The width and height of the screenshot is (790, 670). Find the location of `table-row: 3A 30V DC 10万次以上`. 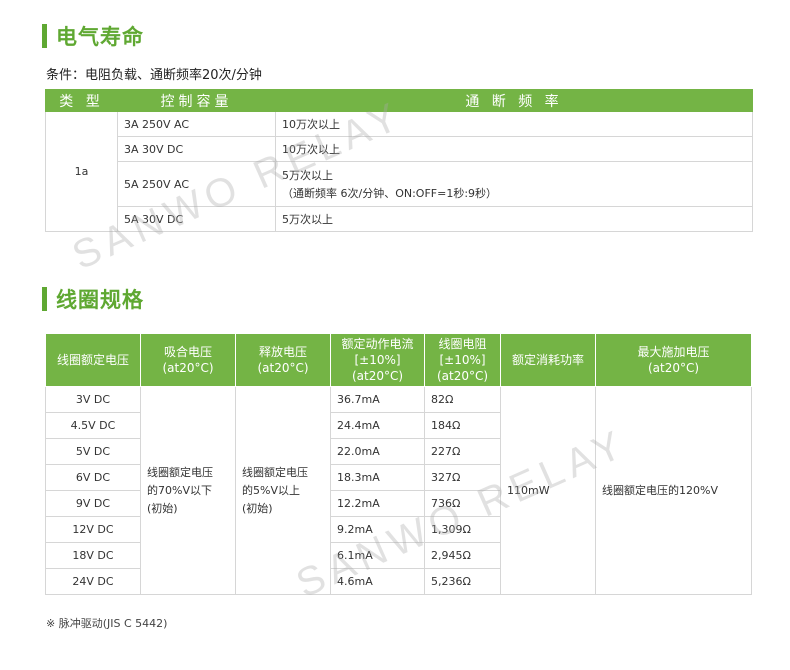

table-row: 3A 30V DC 10万次以上 is located at coordinates (399, 149).